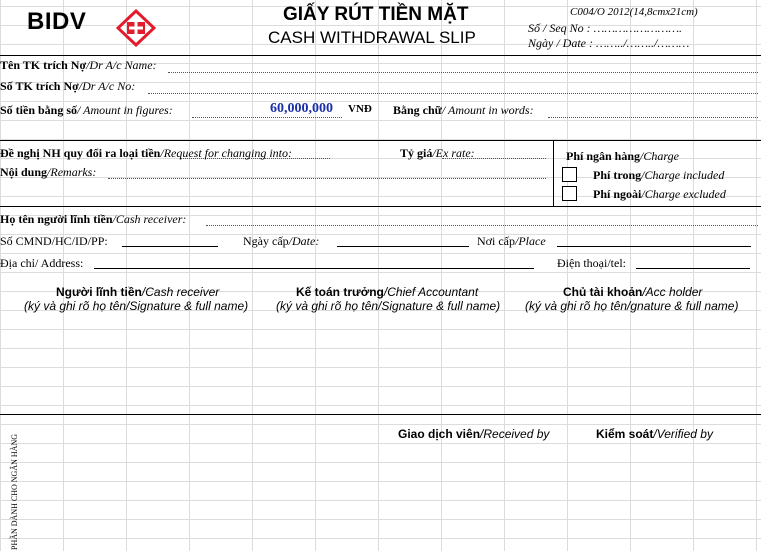  What do you see at coordinates (380, 414) in the screenshot?
I see `bank-section-divider` at bounding box center [380, 414].